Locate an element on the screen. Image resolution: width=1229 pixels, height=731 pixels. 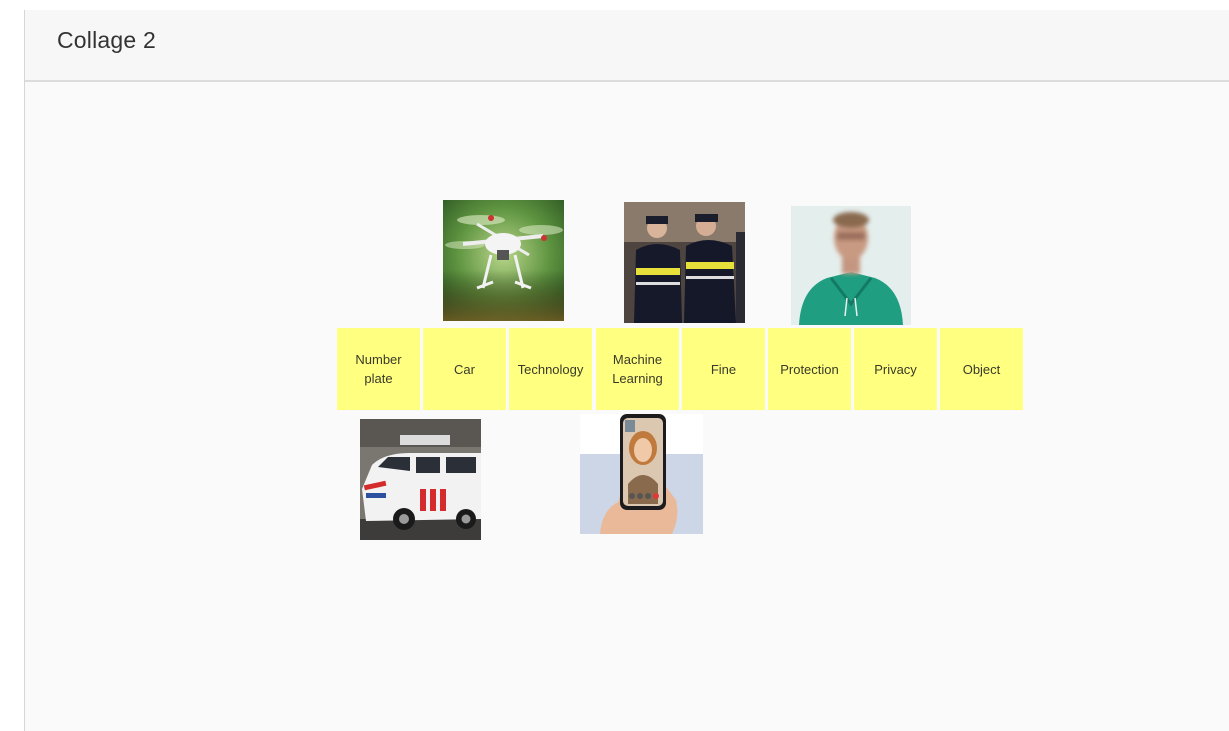
video-call-phone-image is located at coordinates (641, 474).